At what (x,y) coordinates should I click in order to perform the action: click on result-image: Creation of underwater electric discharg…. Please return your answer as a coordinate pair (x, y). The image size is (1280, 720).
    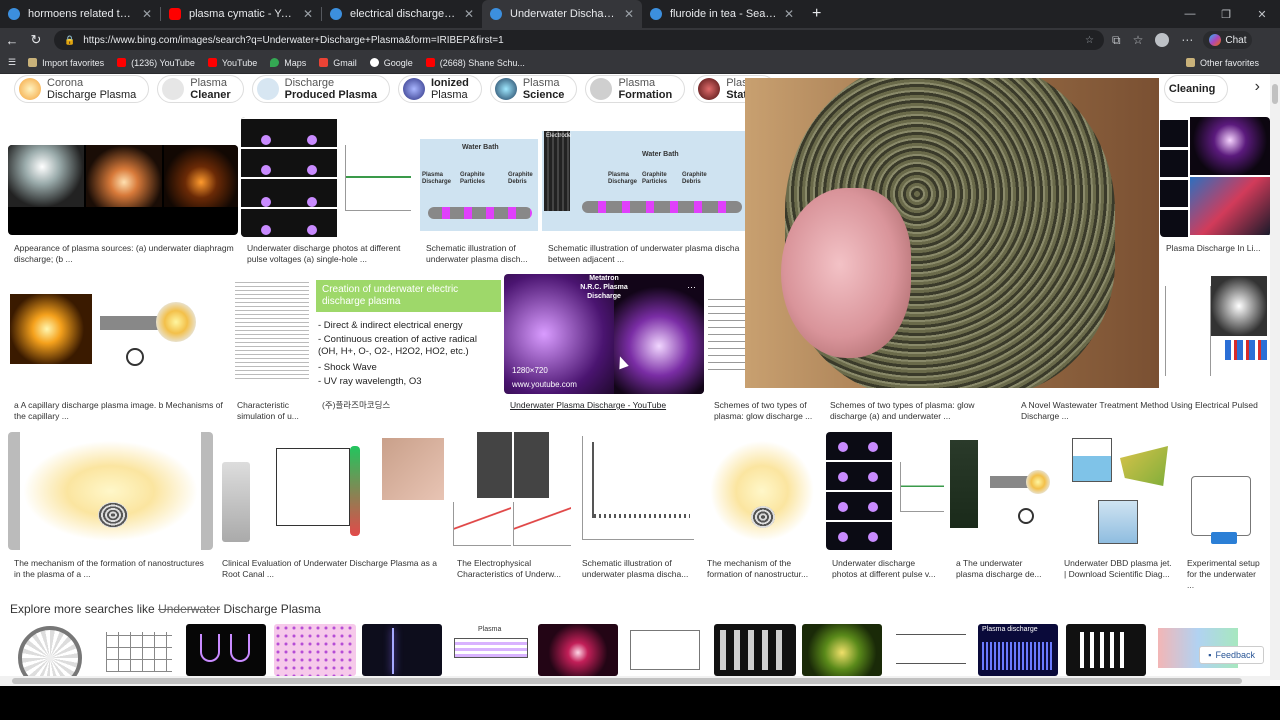
    Looking at the image, I should click on (408, 334).